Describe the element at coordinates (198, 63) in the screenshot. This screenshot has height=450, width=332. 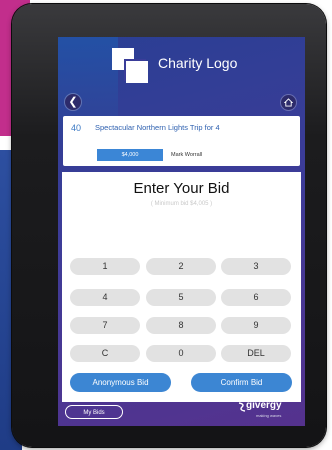
I see `charity-logo-text: Charity Logo` at that location.